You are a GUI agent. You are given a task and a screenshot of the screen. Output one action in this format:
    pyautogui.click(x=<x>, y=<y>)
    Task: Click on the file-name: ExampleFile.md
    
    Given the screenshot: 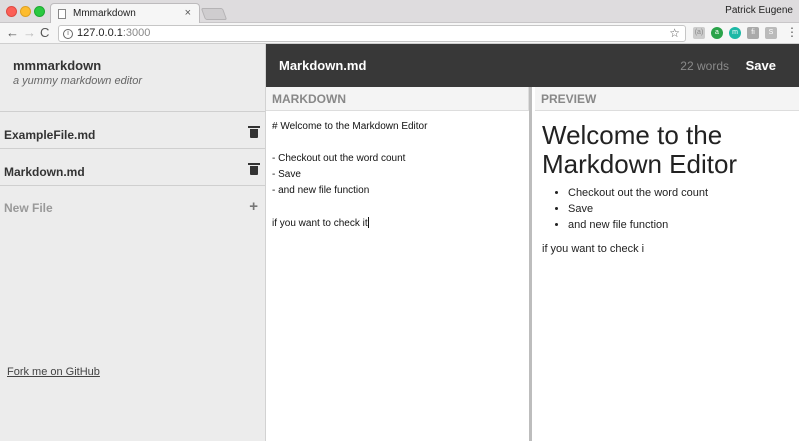 What is the action you would take?
    pyautogui.click(x=50, y=135)
    